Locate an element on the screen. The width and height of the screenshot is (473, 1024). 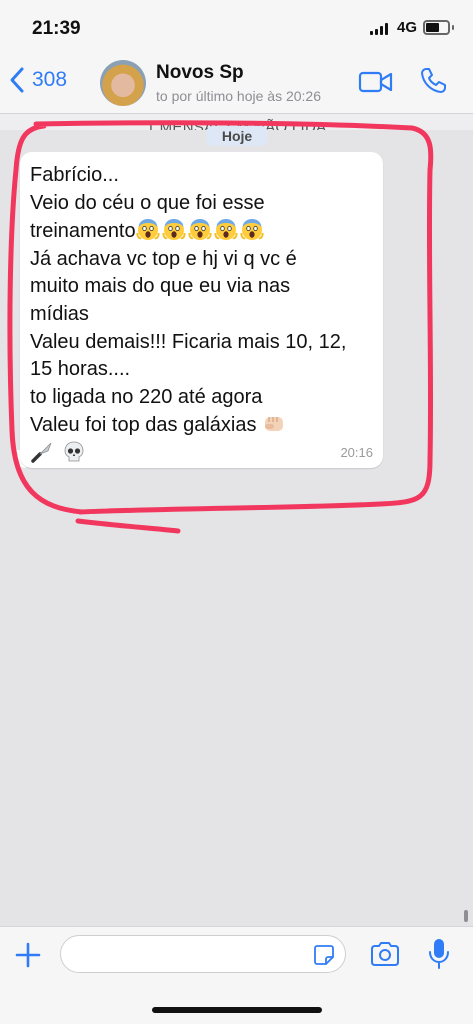
scream-emoji-group is located at coordinates (201, 230).